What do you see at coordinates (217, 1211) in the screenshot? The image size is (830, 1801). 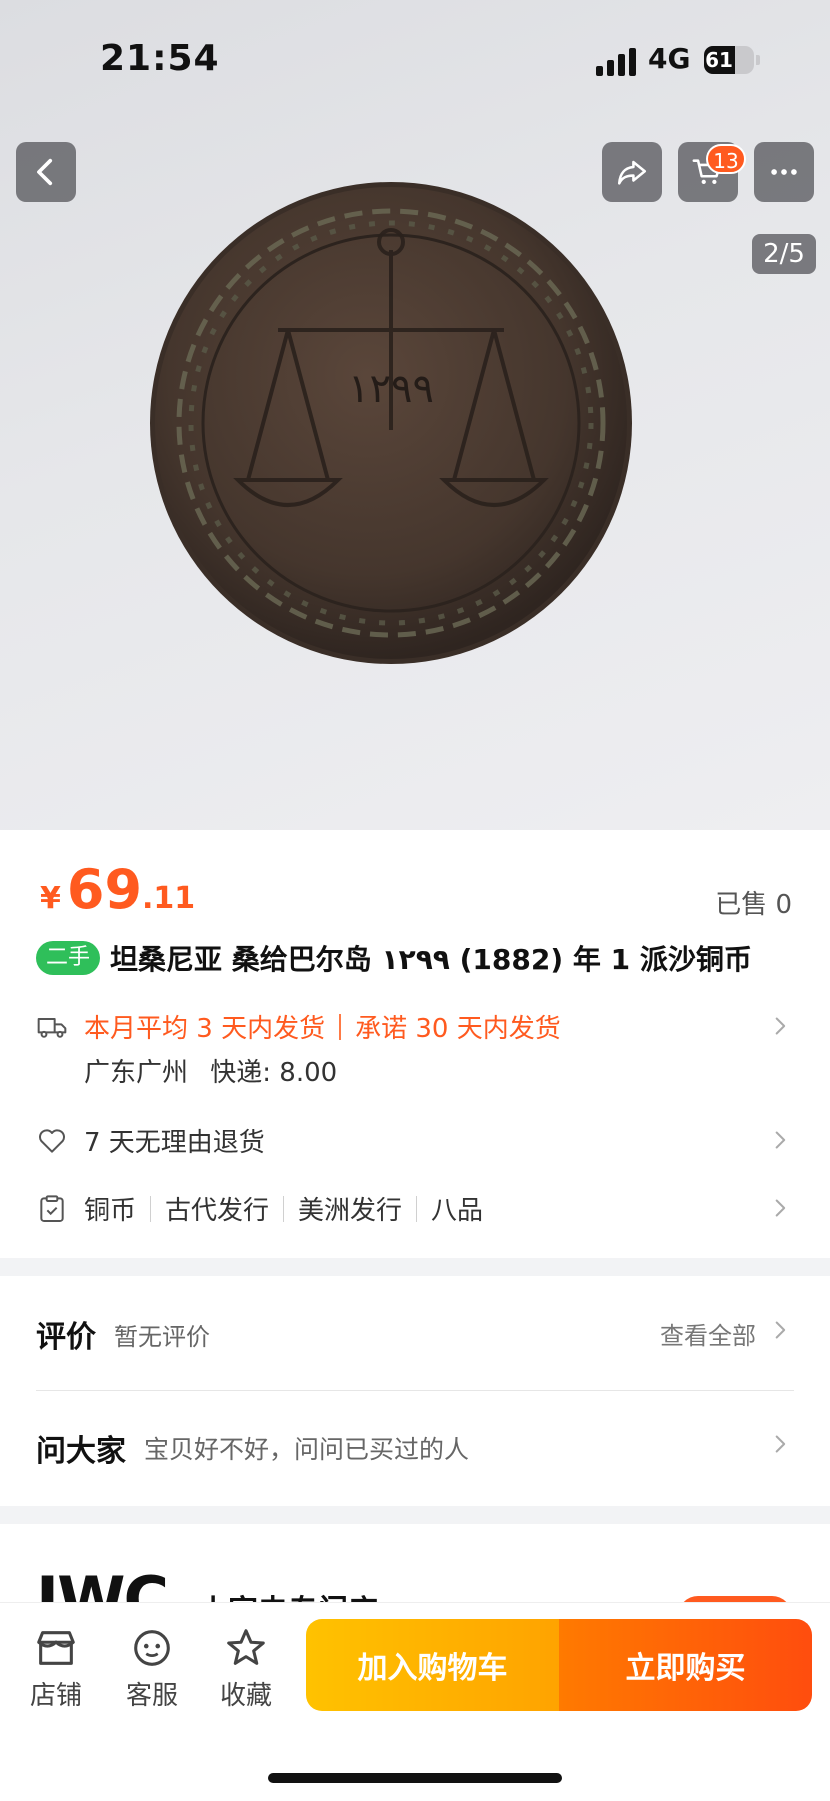 I see `attribute-tag: 古代发行` at bounding box center [217, 1211].